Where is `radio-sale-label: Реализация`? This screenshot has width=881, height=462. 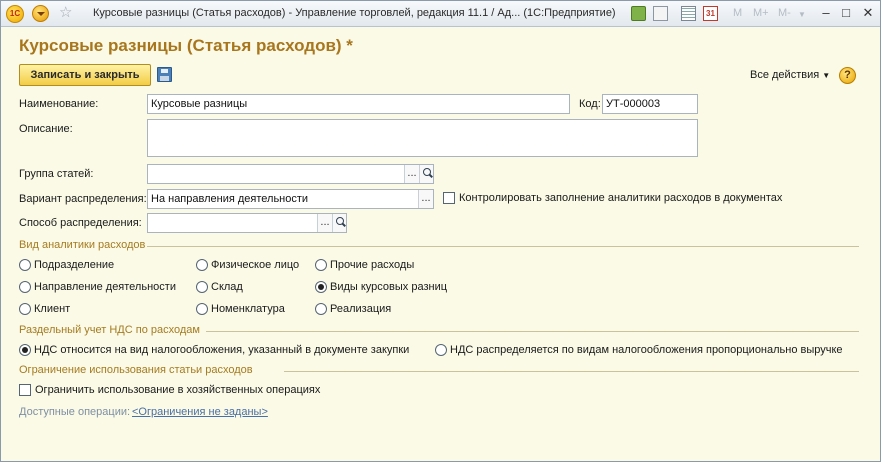
radio-sale-label: Реализация is located at coordinates (361, 309).